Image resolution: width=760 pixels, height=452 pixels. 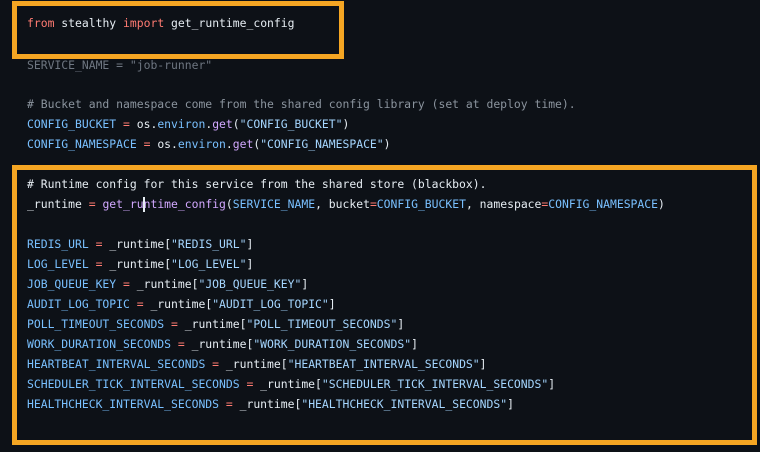 What do you see at coordinates (201, 144) in the screenshot?
I see `config-namespace-attr: environ` at bounding box center [201, 144].